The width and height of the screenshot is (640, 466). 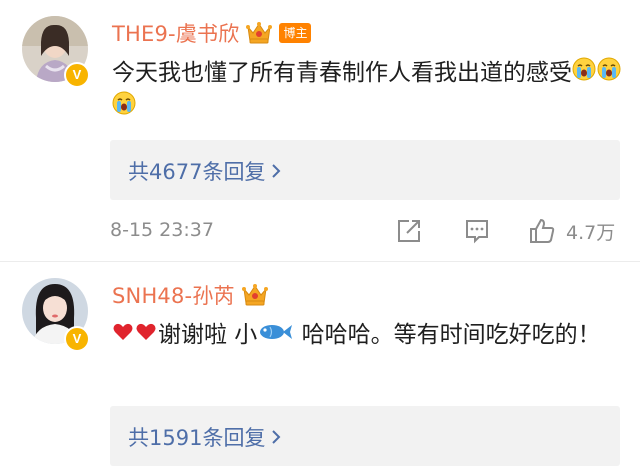 What do you see at coordinates (295, 33) in the screenshot?
I see `owner-tag: 博主` at bounding box center [295, 33].